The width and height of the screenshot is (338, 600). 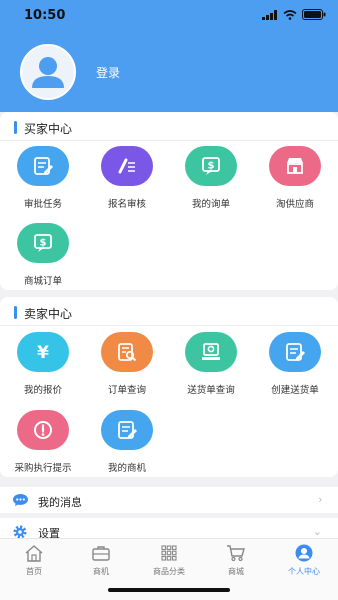 I want to click on yen-icon: ¥, so click(x=43, y=352).